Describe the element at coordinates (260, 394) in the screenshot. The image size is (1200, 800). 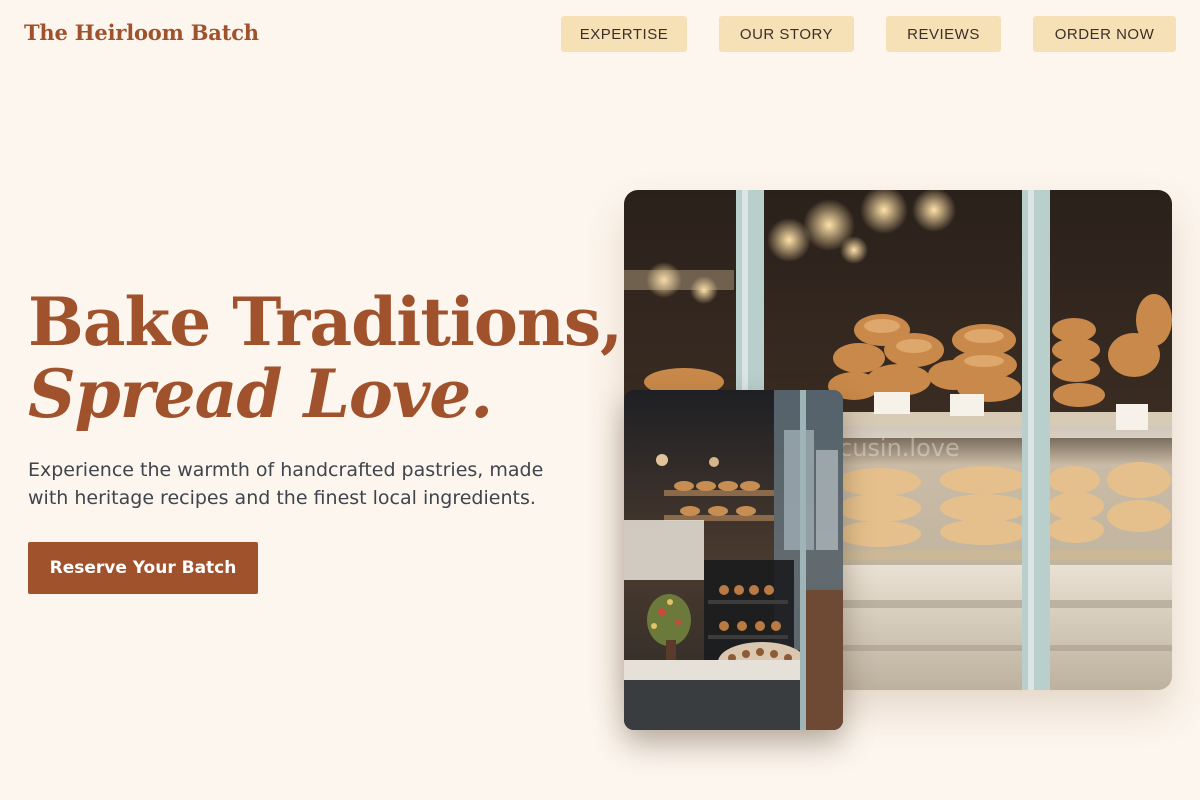
I see `hero-title-line2: Spread Love.` at that location.